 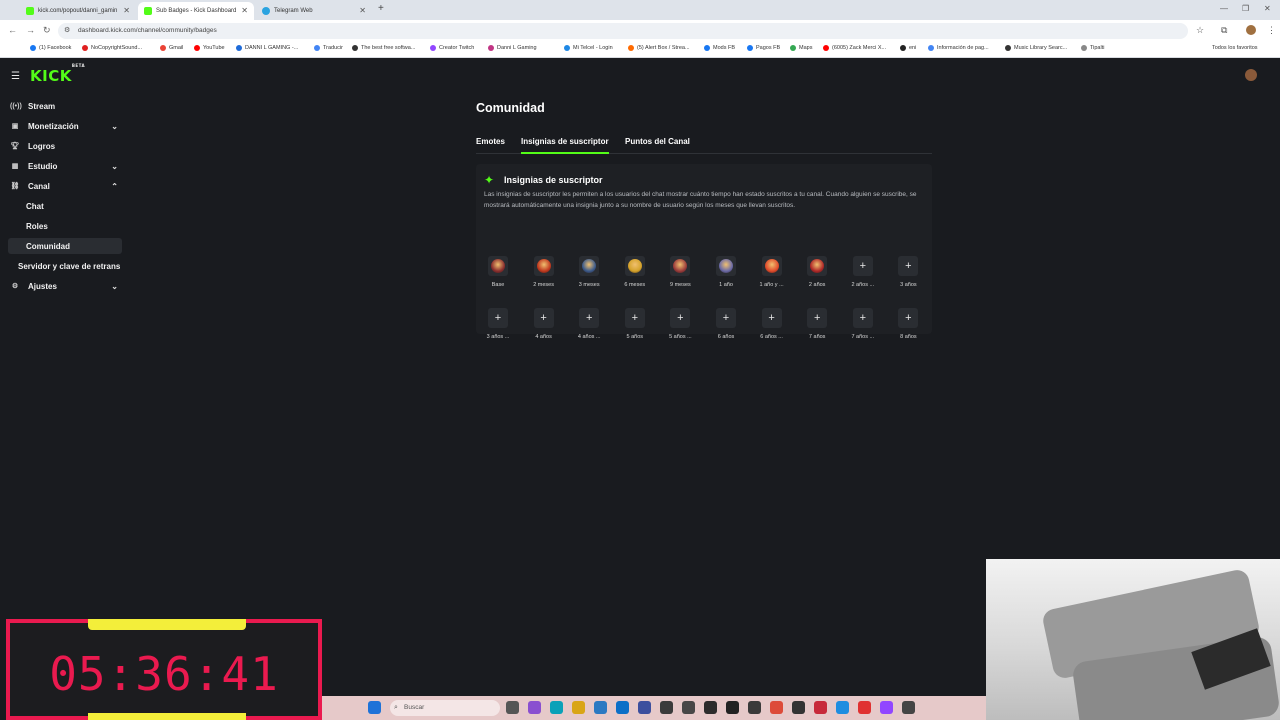 I want to click on bookmark-item: Traducir, so click(x=328, y=48).